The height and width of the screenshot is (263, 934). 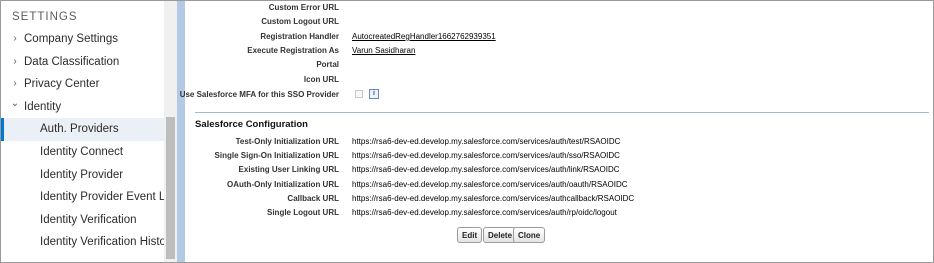 I want to click on field-label: Test-Only Initialization URL, so click(x=287, y=141).